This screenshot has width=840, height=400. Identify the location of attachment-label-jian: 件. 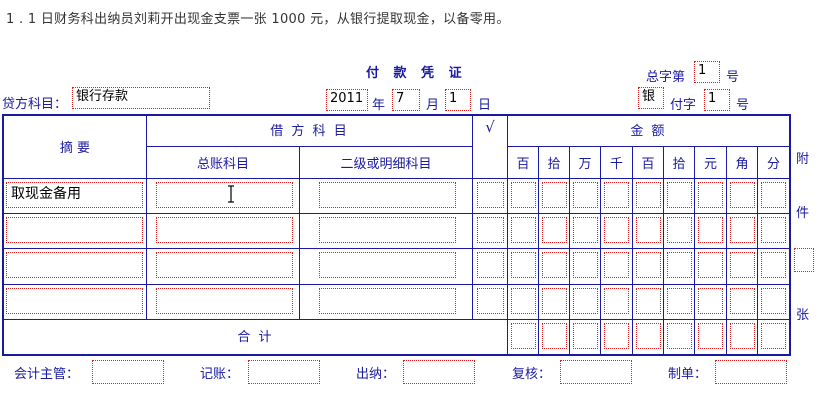
(803, 213).